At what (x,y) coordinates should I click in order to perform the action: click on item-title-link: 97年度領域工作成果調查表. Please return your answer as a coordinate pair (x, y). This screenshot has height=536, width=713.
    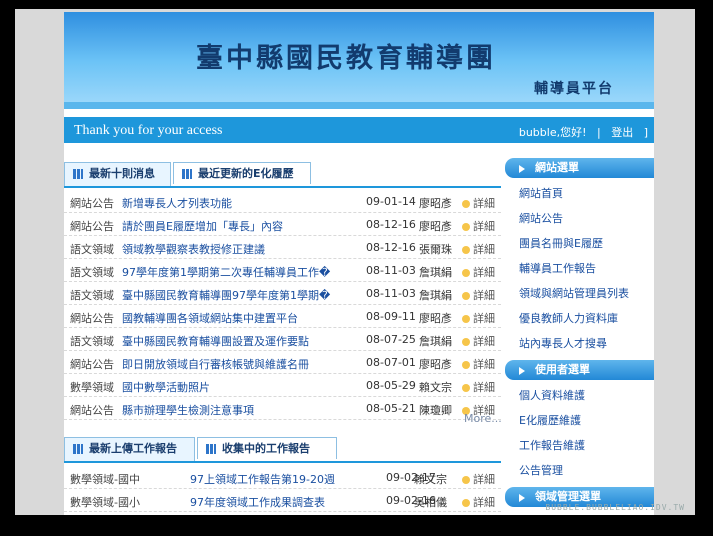
    Looking at the image, I should click on (257, 502).